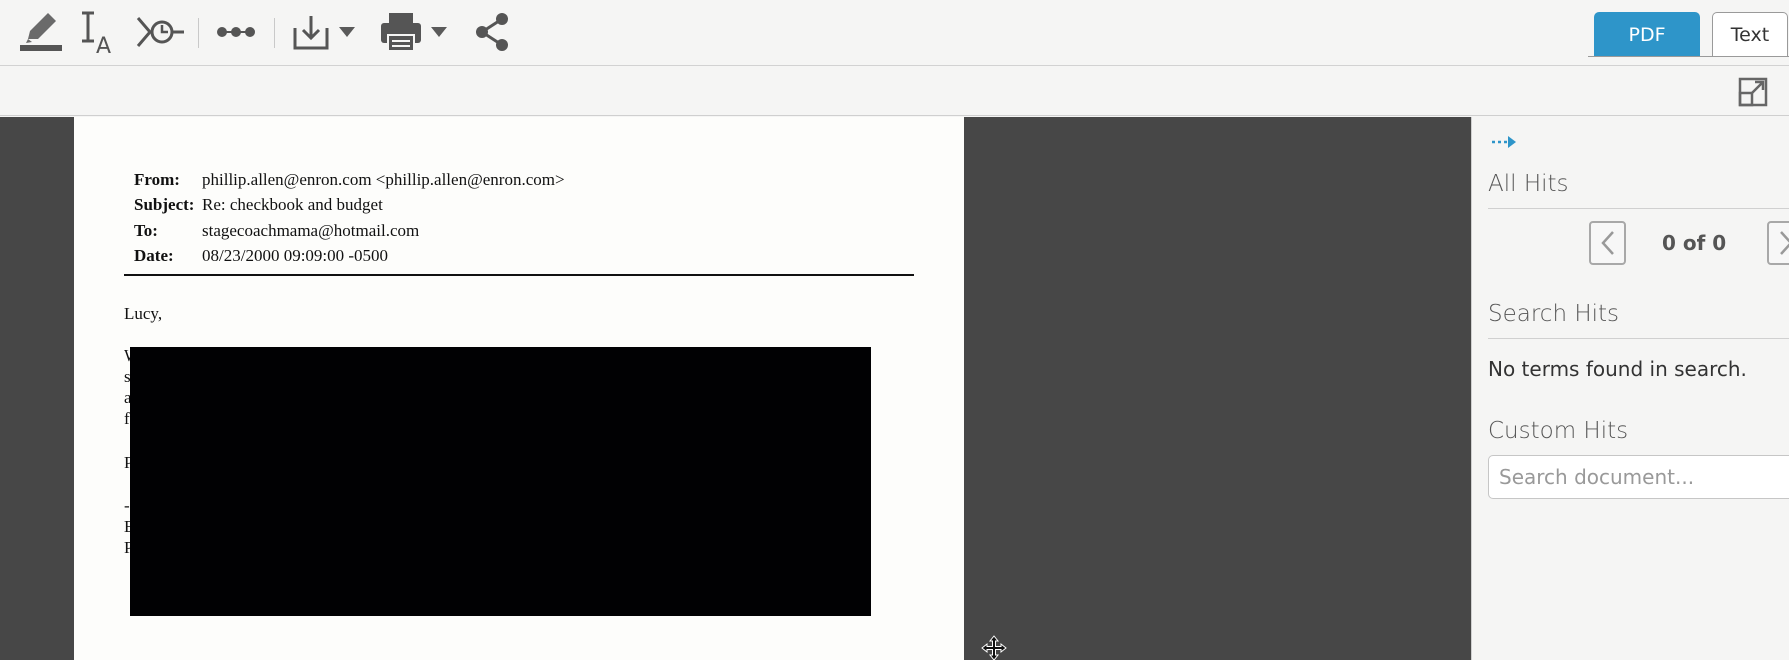  I want to click on move-cursor-icon, so click(994, 647).